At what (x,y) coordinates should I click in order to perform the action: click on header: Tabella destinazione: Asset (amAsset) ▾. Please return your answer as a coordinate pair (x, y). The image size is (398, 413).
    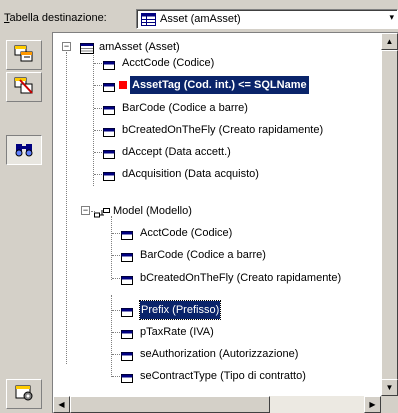
    Looking at the image, I should click on (199, 16).